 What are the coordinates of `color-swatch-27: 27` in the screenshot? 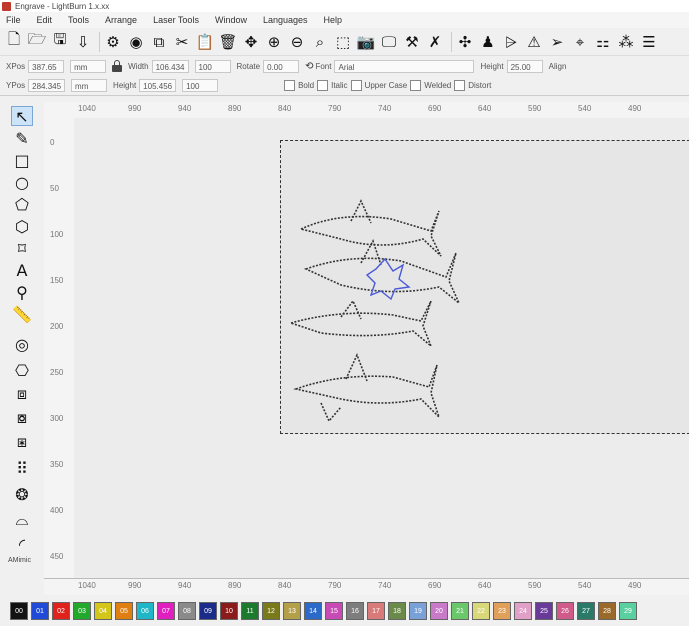 It's located at (586, 611).